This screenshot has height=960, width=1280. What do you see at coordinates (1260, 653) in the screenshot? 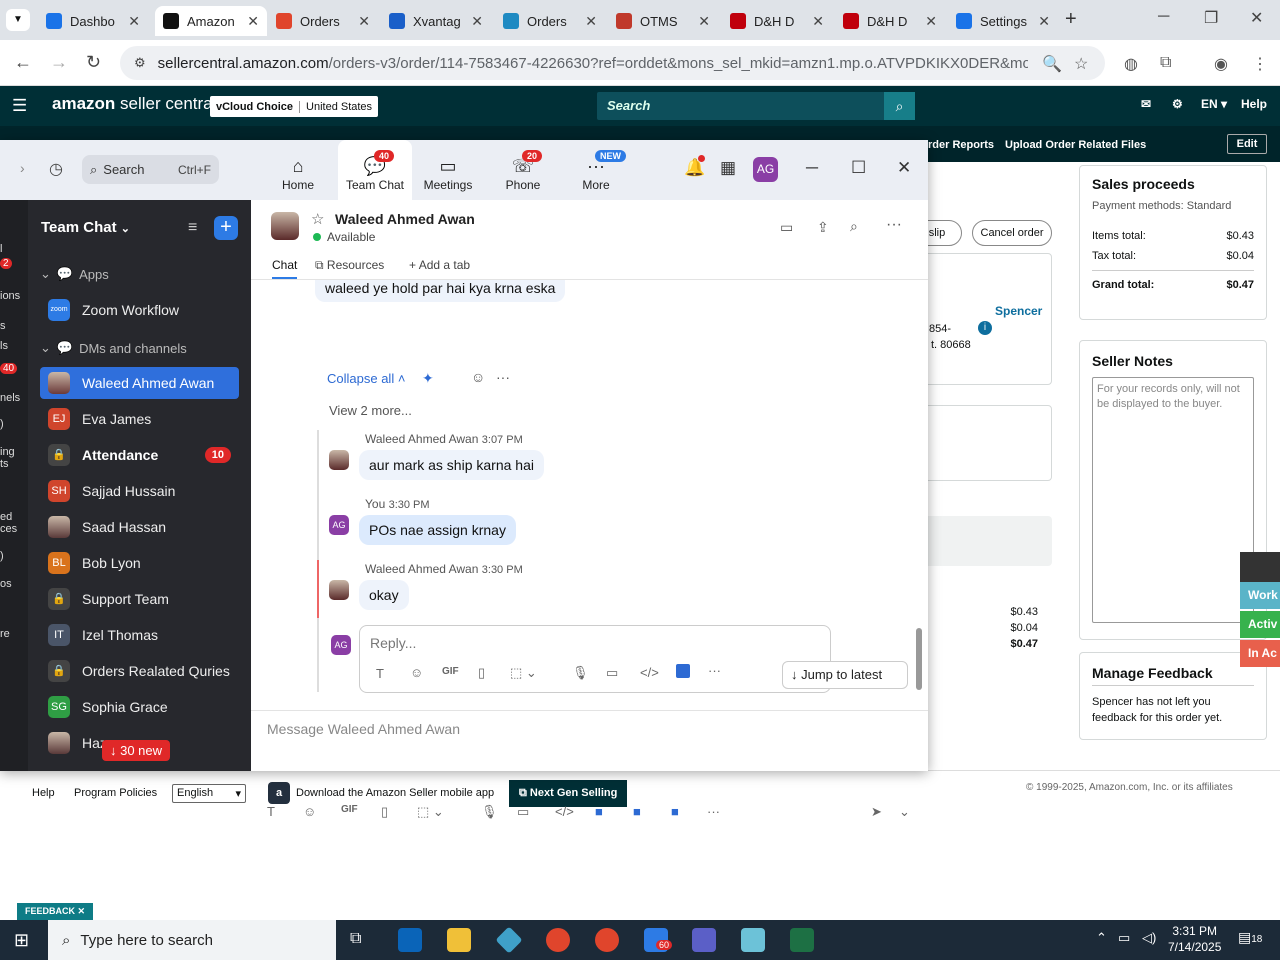
I see `side-widget-tab: In Ac` at bounding box center [1260, 653].